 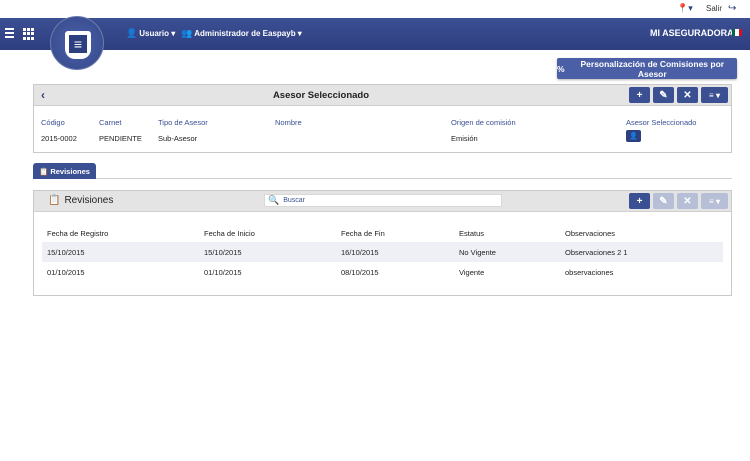 I want to click on search-icon: 🔍, so click(x=273, y=200).